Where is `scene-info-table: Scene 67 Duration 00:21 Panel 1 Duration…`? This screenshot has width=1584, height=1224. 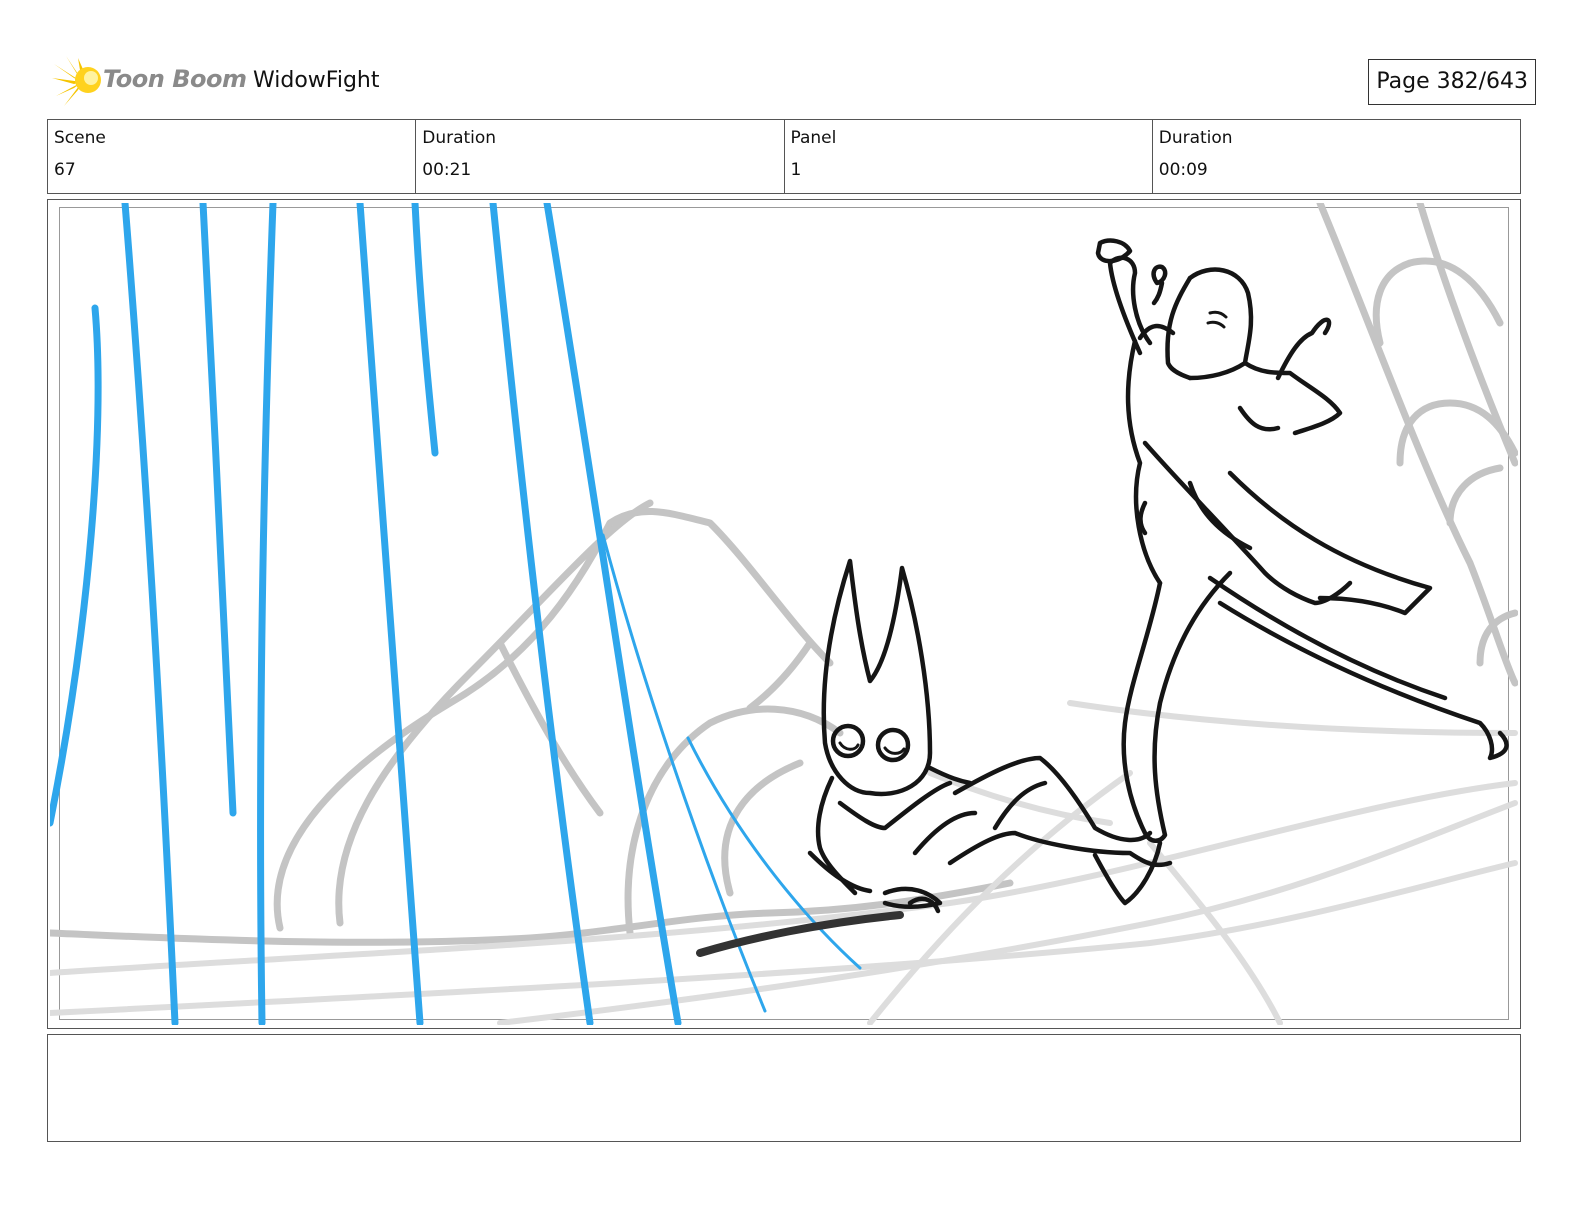 scene-info-table: Scene 67 Duration 00:21 Panel 1 Duration… is located at coordinates (784, 156).